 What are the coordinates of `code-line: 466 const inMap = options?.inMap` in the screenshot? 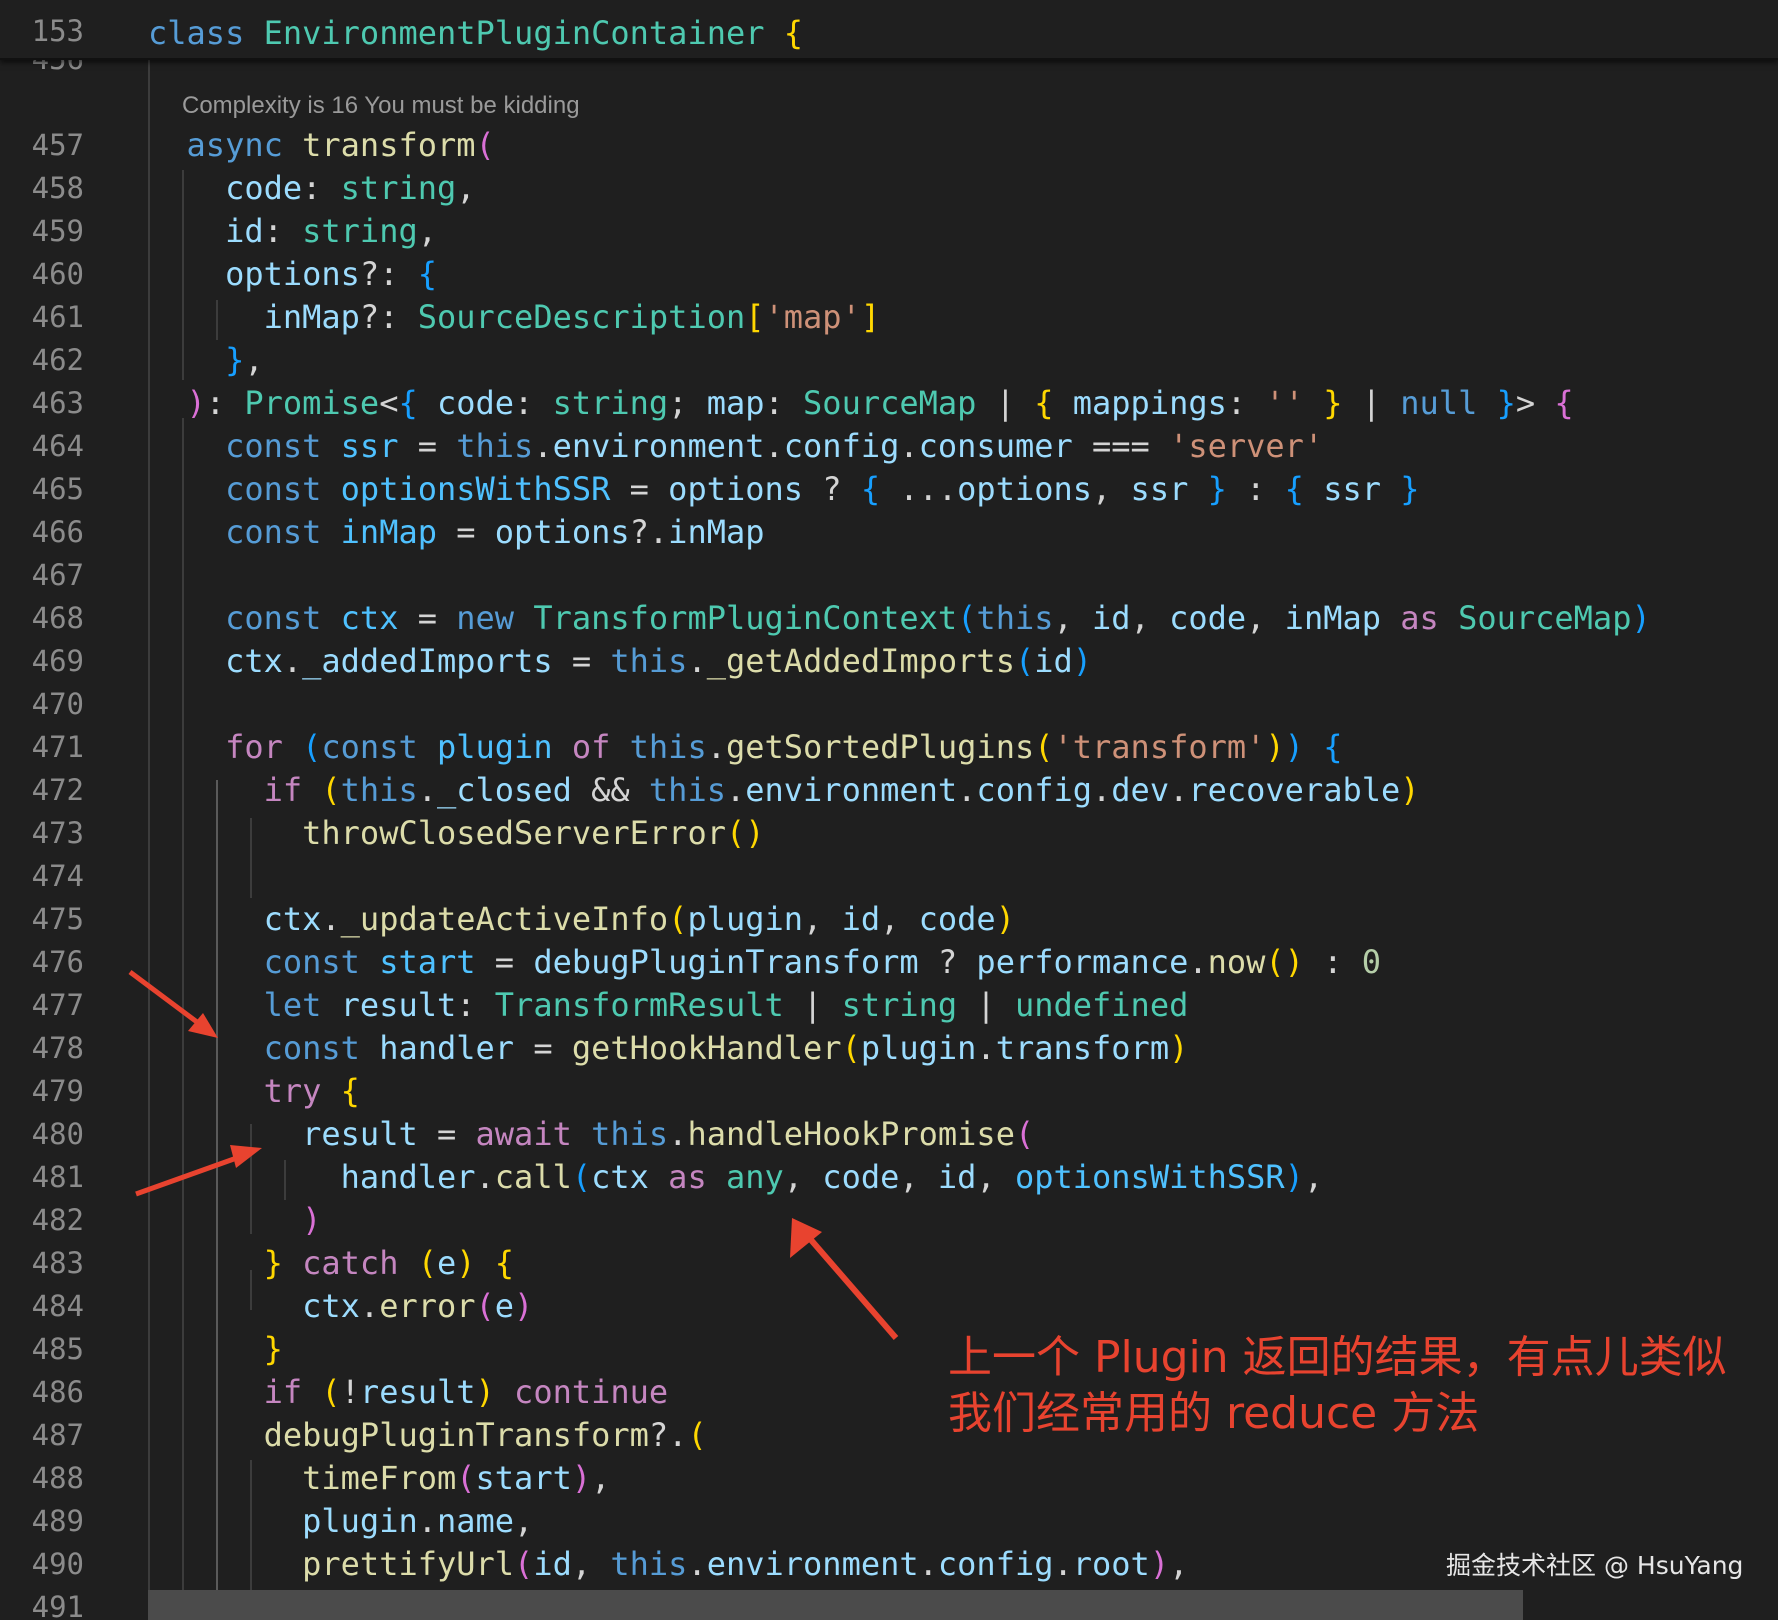 It's located at (889, 530).